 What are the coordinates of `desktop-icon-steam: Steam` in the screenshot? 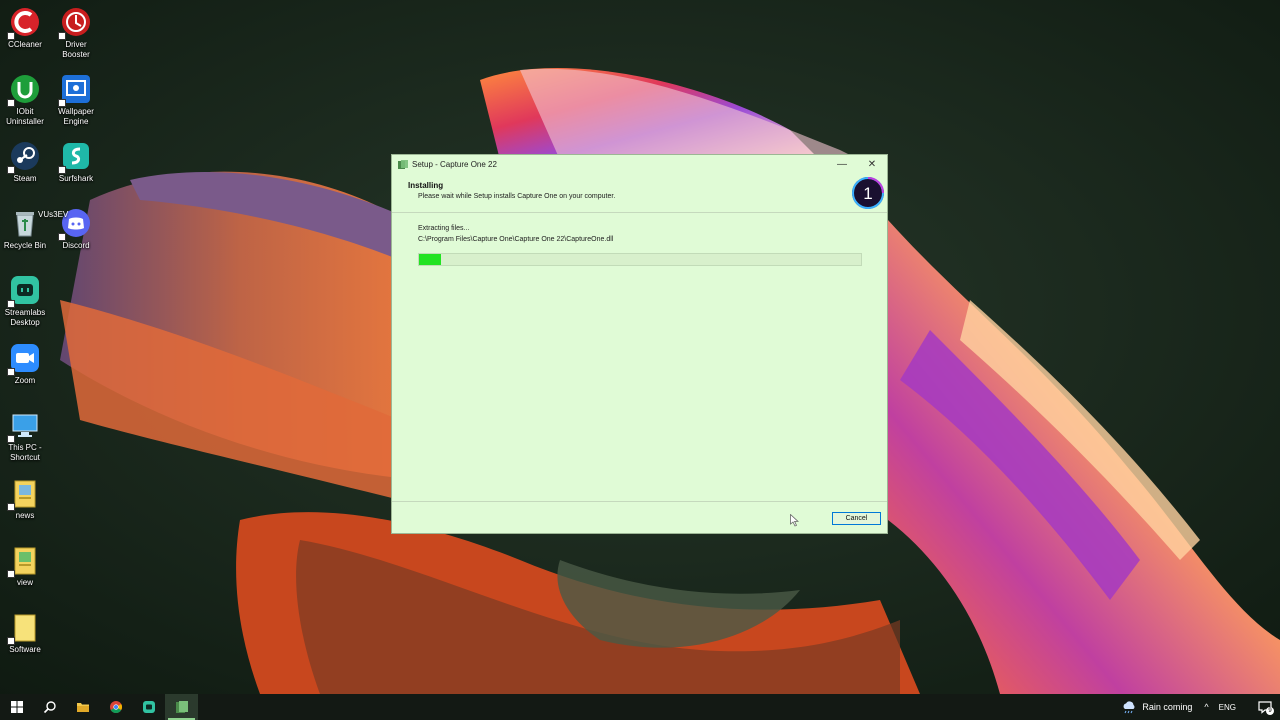 It's located at (27, 162).